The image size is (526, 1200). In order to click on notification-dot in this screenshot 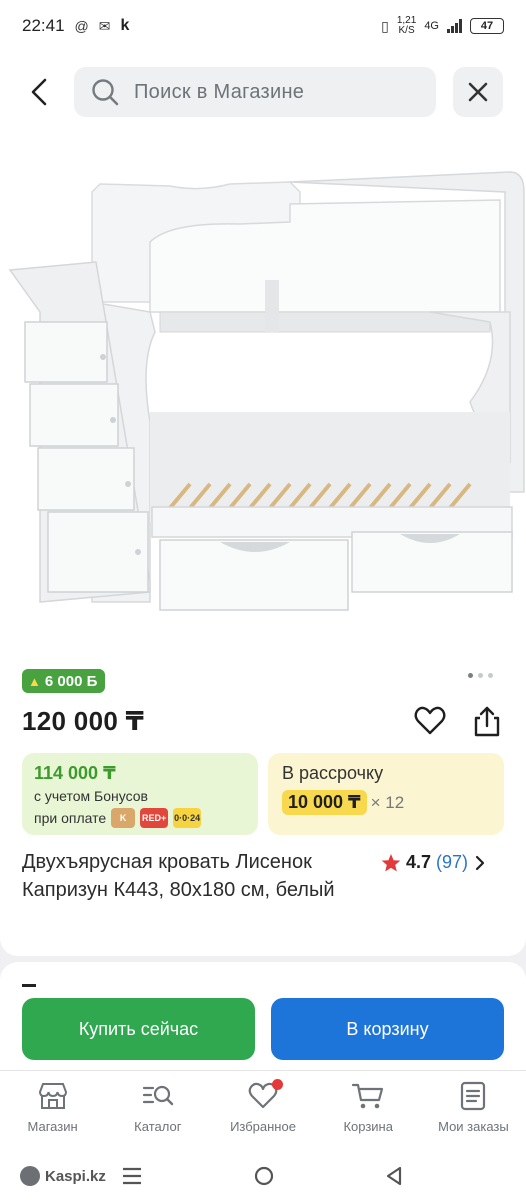, I will do `click(278, 1084)`.